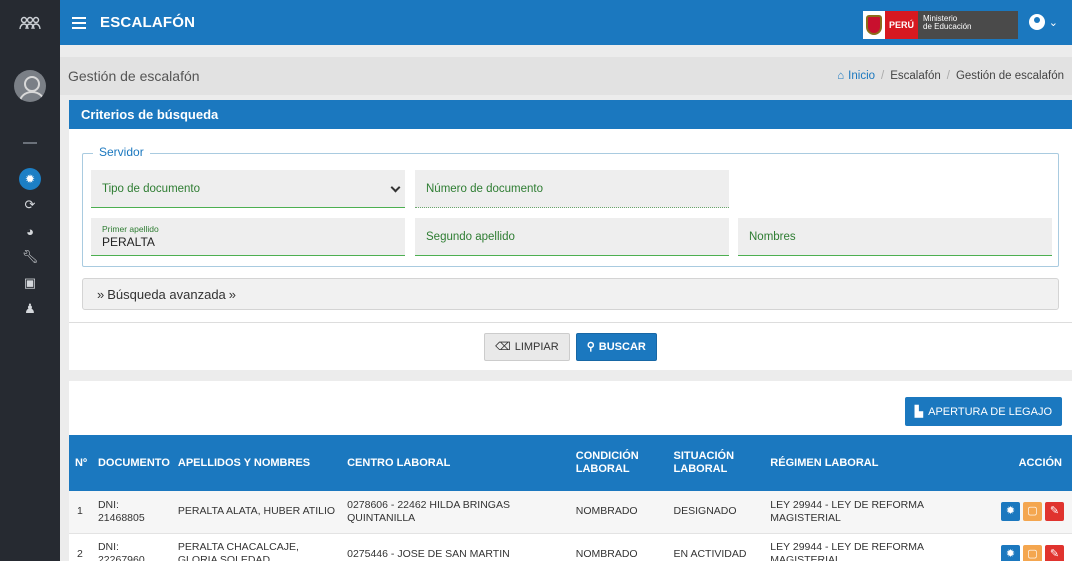 Image resolution: width=1072 pixels, height=561 pixels. What do you see at coordinates (566, 22) in the screenshot?
I see `top-header: ESCALAFÓN PERÚ Ministerio de Educación ⌄` at bounding box center [566, 22].